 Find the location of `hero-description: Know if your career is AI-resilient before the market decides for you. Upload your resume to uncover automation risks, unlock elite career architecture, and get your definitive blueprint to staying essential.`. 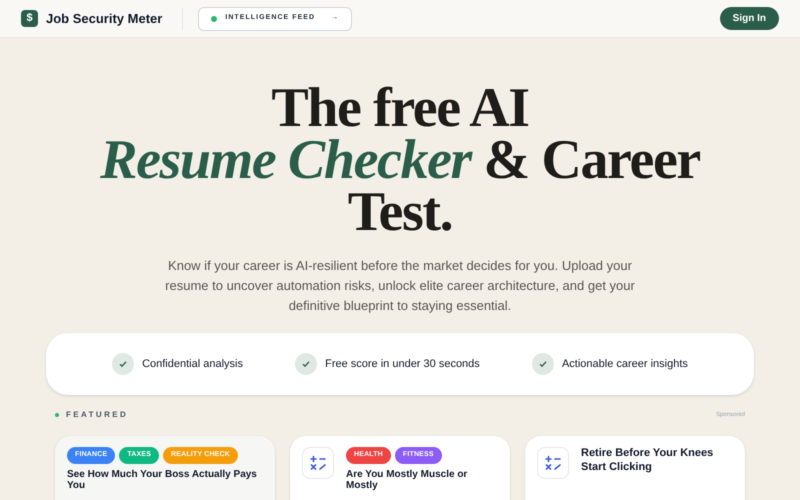

hero-description: Know if your career is AI-resilient before the market decides for you. Upload your resume to uncover automation risks, unlock elite career architecture, and get your definitive blueprint to staying essential. is located at coordinates (400, 286).